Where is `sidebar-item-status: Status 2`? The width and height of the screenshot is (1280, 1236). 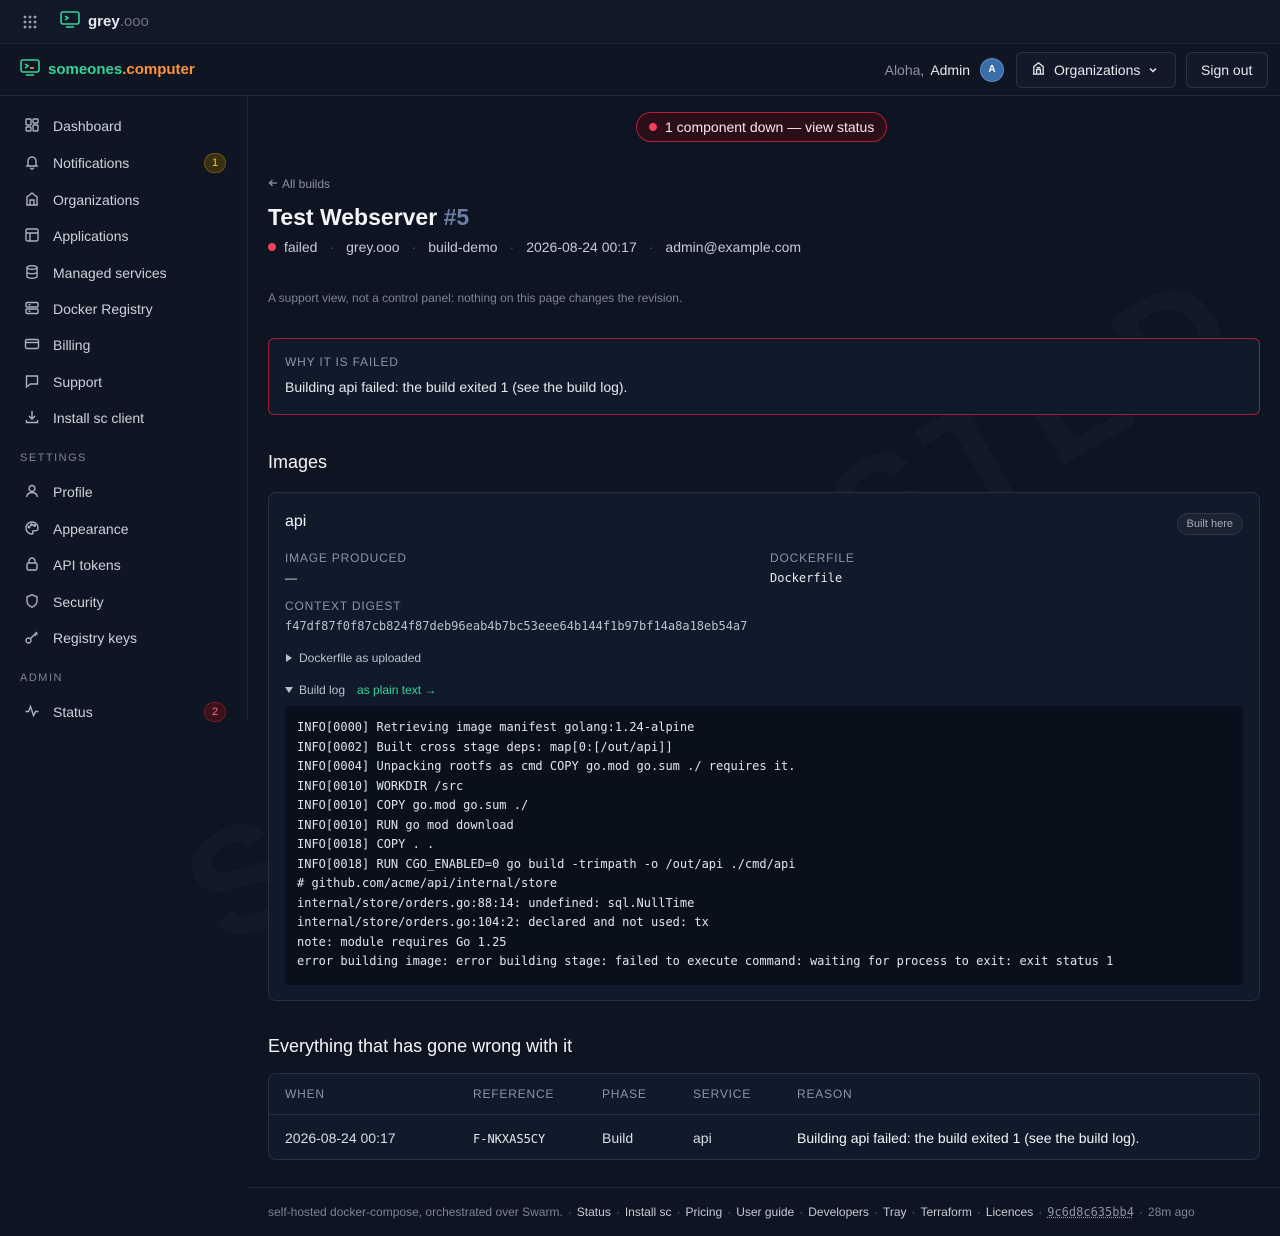
sidebar-item-status: Status 2 is located at coordinates (124, 712).